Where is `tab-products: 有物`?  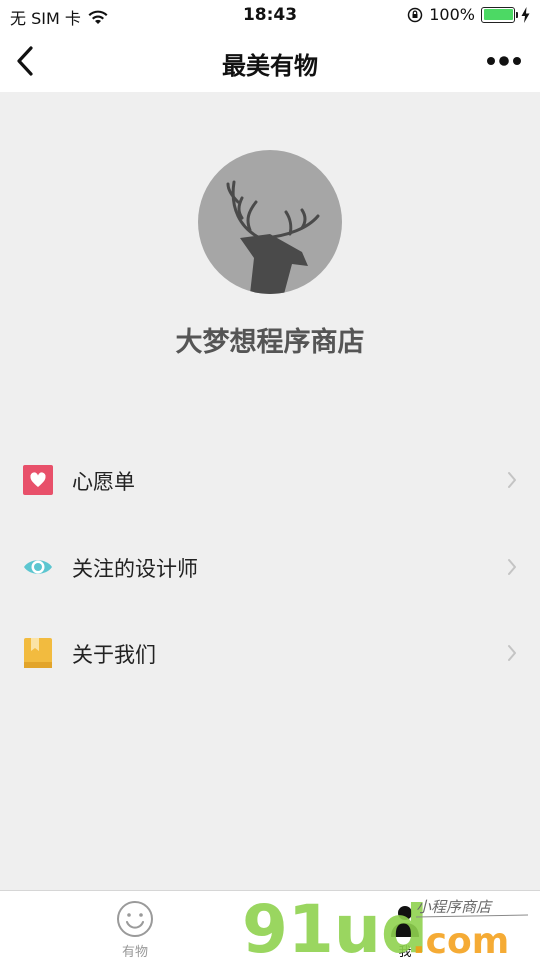 tab-products: 有物 is located at coordinates (135, 925).